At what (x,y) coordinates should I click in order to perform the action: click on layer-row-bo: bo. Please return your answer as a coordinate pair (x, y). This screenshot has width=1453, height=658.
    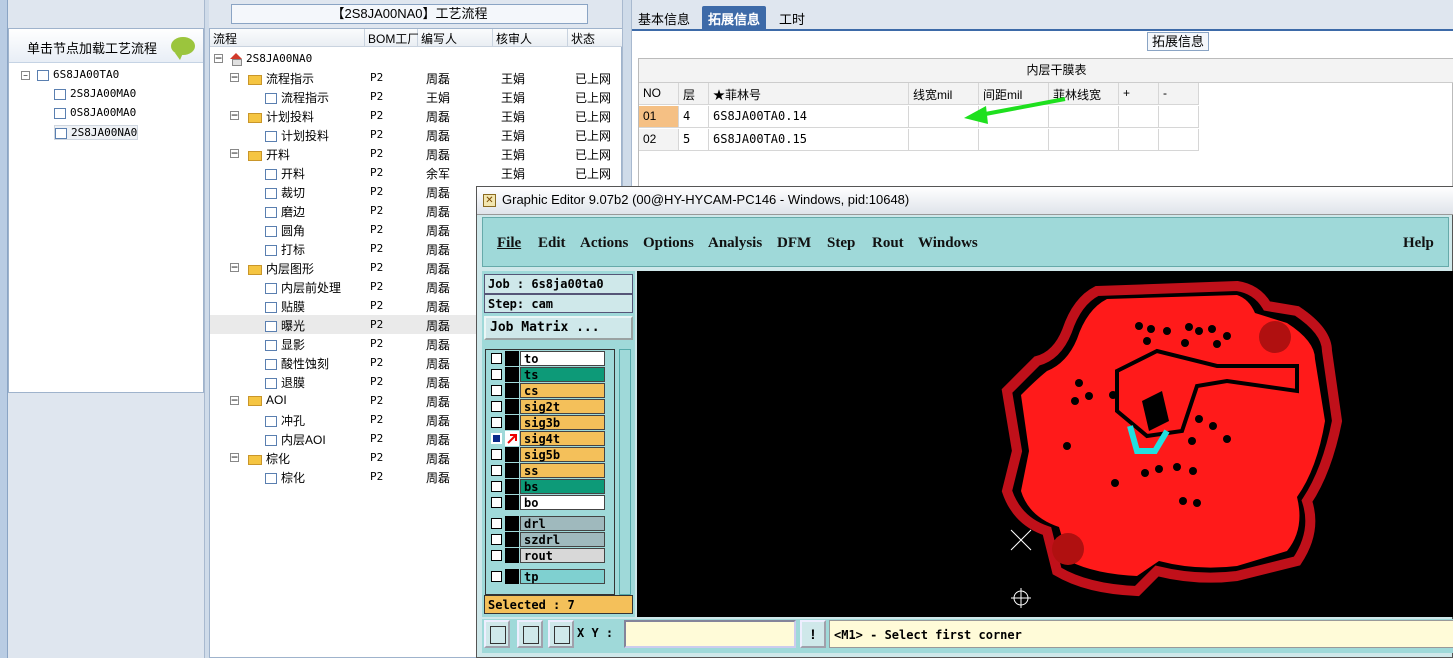
    Looking at the image, I should click on (546, 502).